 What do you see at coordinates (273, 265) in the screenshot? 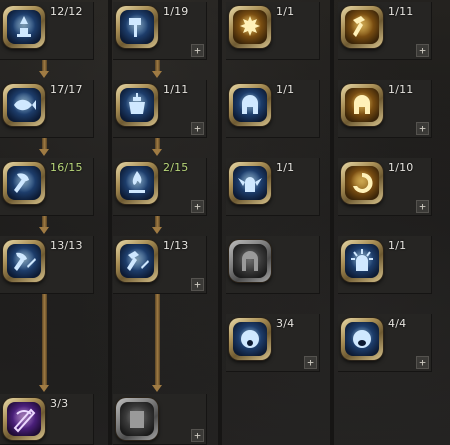
I see `skill-slot` at bounding box center [273, 265].